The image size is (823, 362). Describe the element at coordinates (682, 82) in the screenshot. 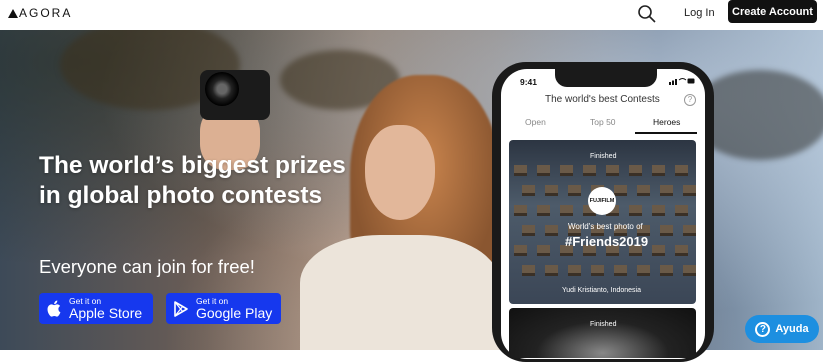

I see `phone-status-icons` at that location.